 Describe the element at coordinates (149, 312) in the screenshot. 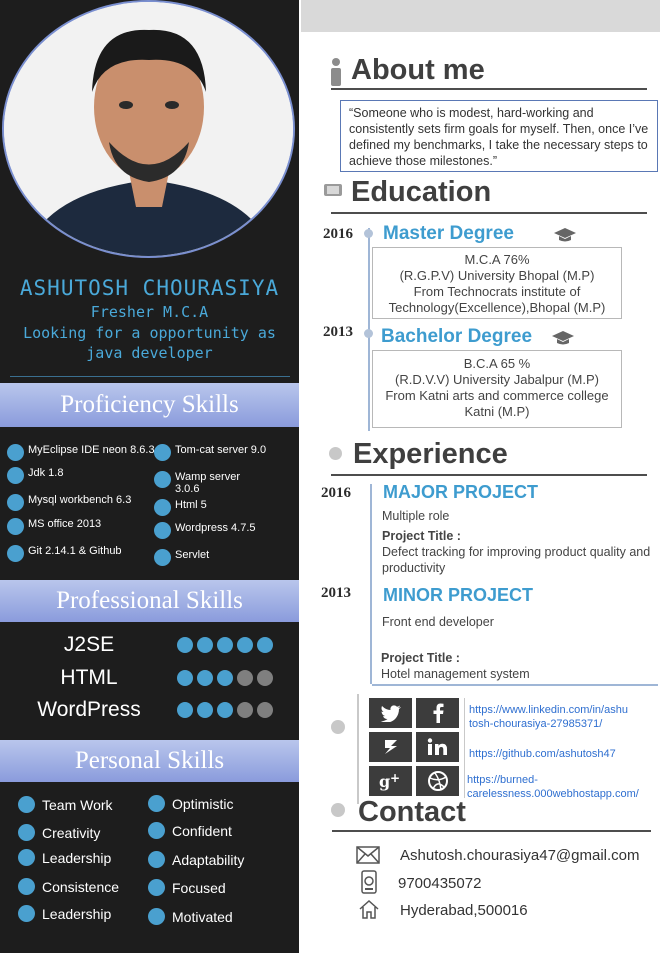

I see `profile-subtitle: Fresher M.C.A` at that location.